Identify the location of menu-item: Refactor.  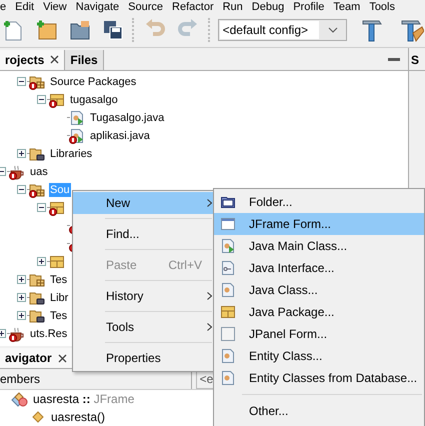
(193, 7).